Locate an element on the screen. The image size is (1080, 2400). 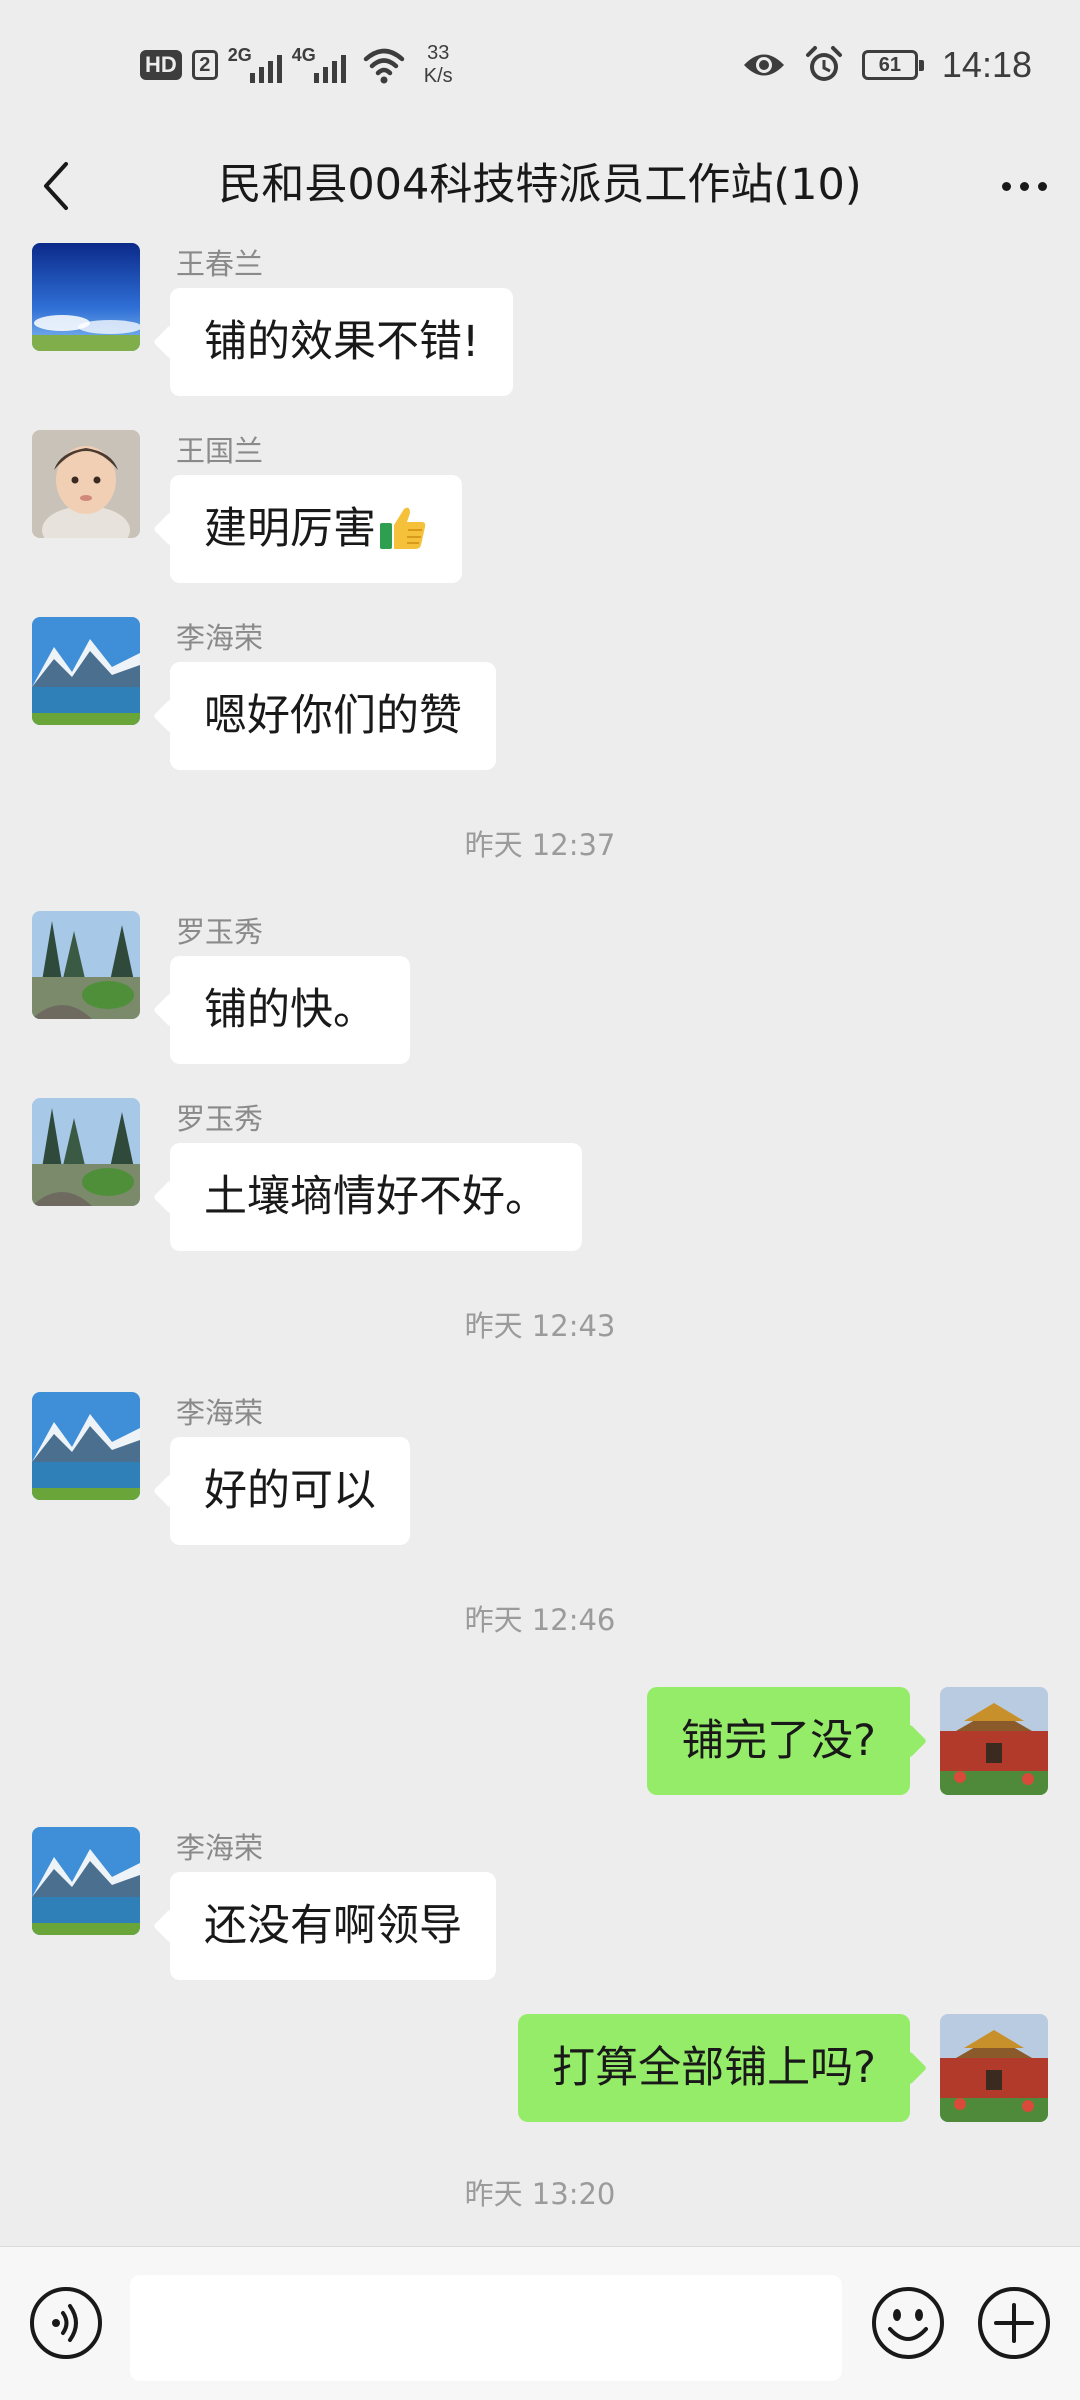
wifi-icon is located at coordinates (384, 66).